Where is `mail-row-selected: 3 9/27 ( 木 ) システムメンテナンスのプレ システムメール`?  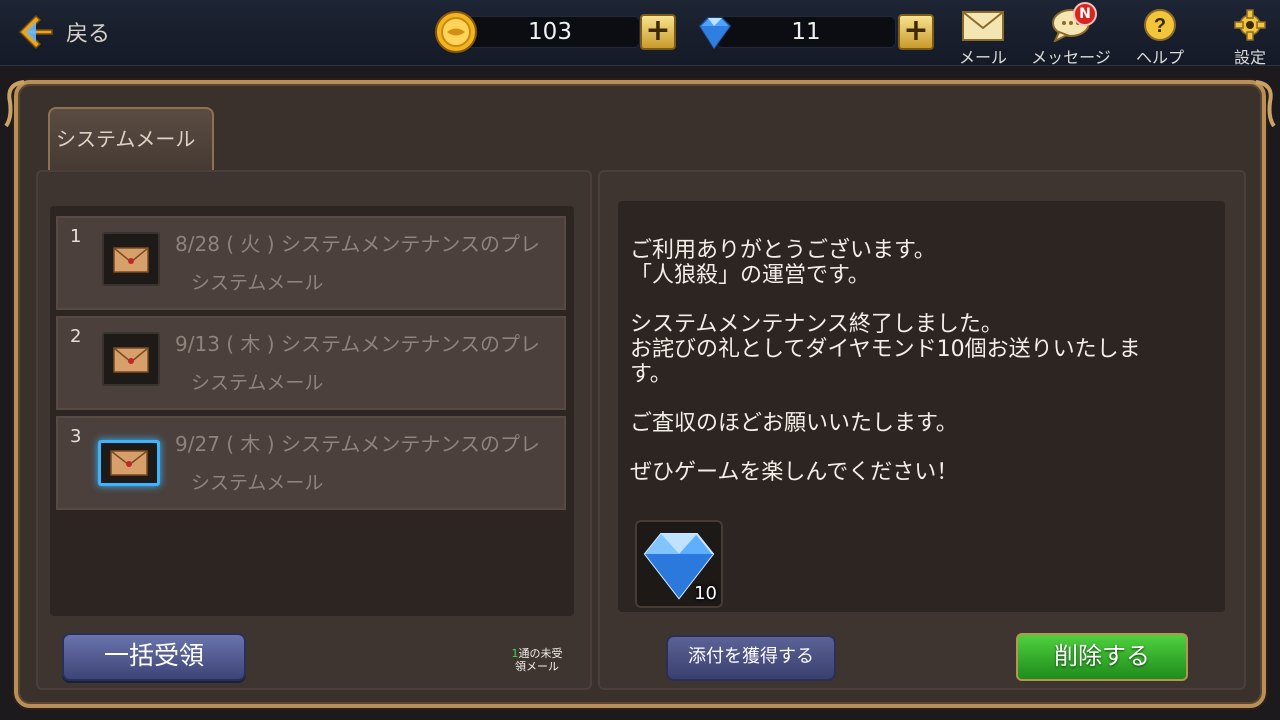
mail-row-selected: 3 9/27 ( 木 ) システムメンテナンスのプレ システムメール is located at coordinates (311, 463).